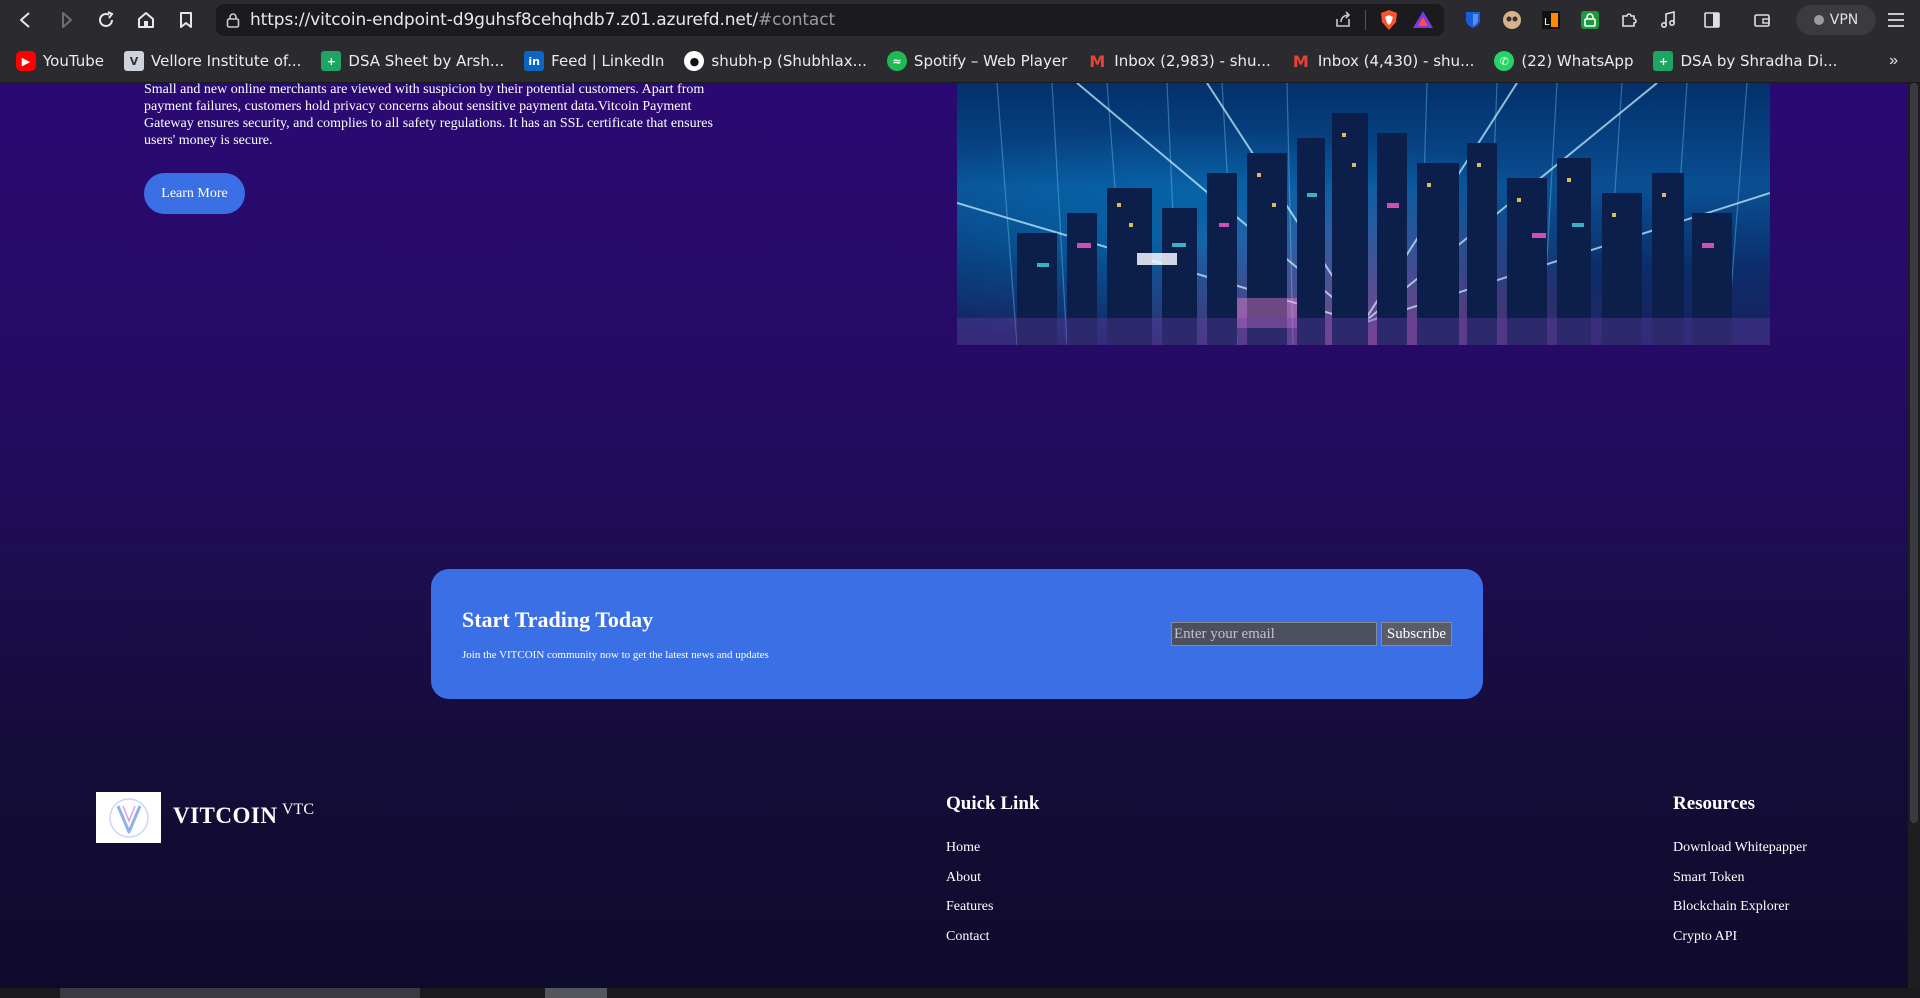  What do you see at coordinates (1896, 20) in the screenshot?
I see `menu-hamburger-icon` at bounding box center [1896, 20].